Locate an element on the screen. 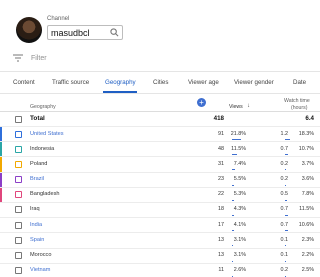 Image resolution: width=320 pixels, height=277 pixels. tab-content: Content is located at coordinates (24, 83).